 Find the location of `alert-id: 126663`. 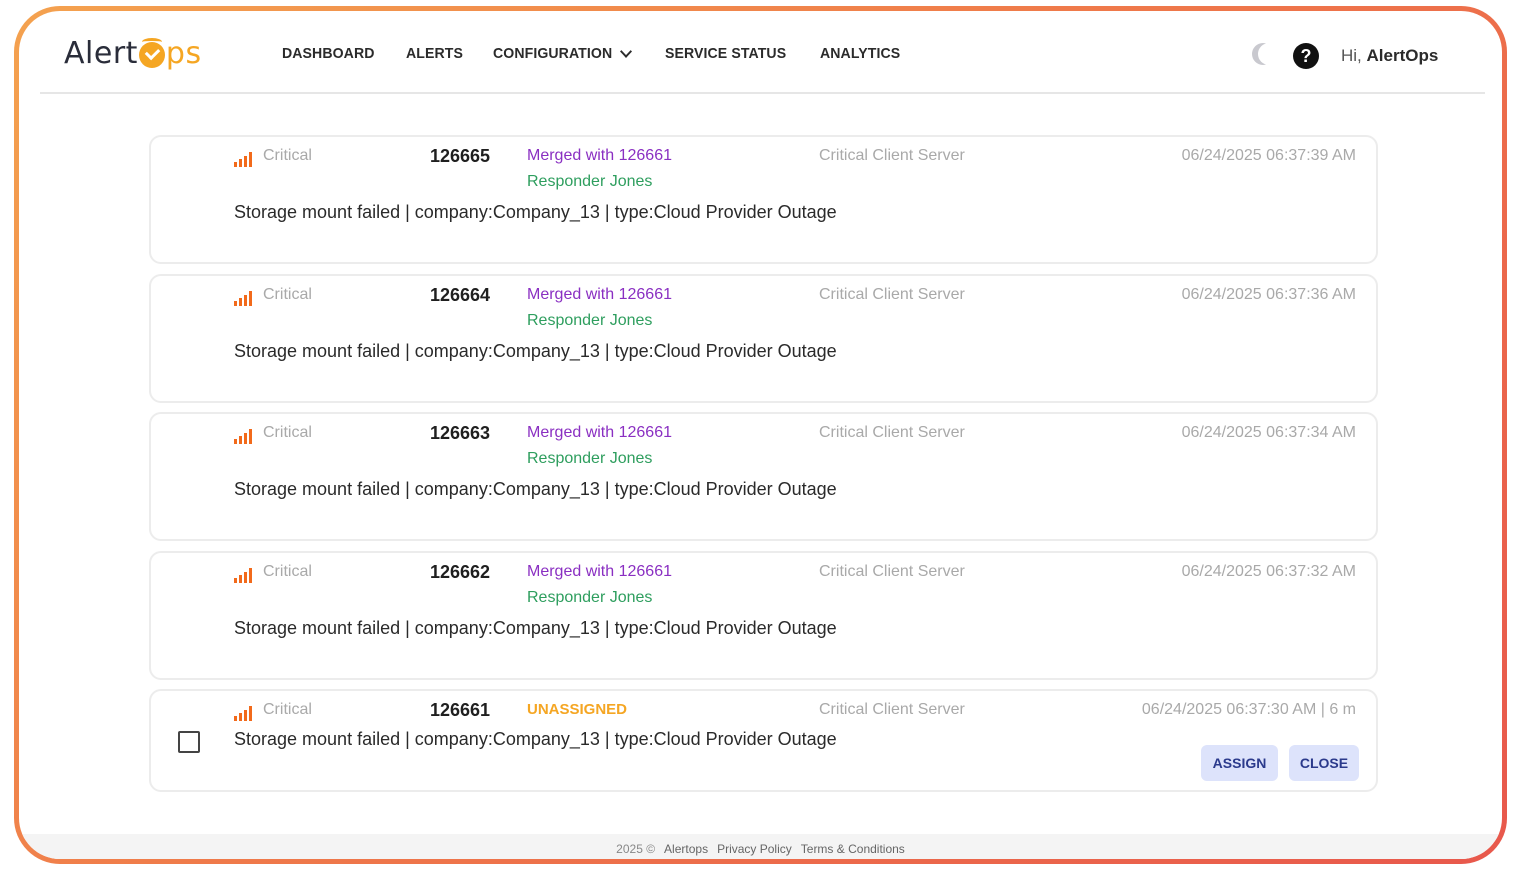

alert-id: 126663 is located at coordinates (460, 433).